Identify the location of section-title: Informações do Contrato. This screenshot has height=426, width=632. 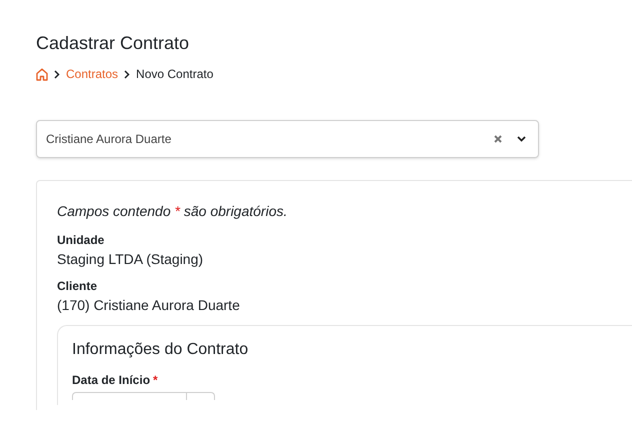
(161, 350).